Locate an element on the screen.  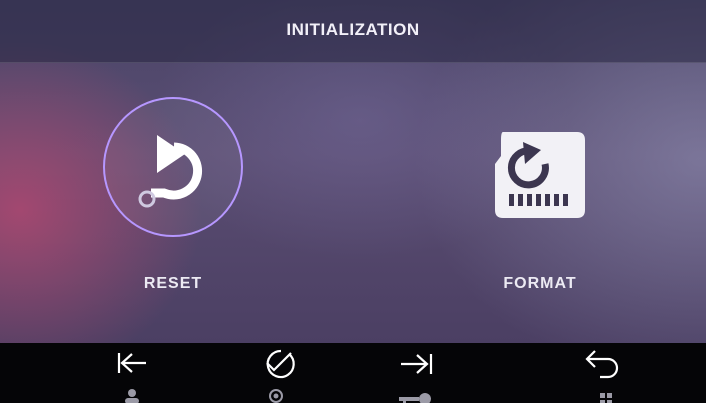
back-button is located at coordinates (606, 373).